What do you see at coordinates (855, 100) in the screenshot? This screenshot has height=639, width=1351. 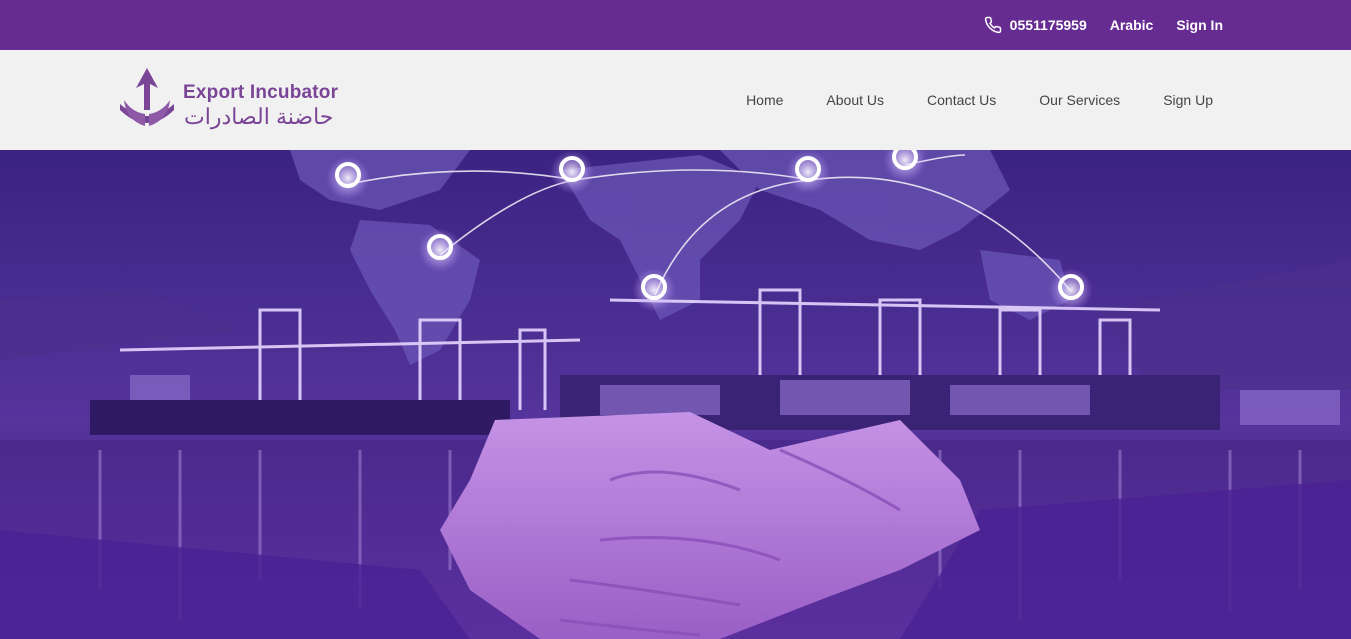 I see `nav-about-us: About Us` at bounding box center [855, 100].